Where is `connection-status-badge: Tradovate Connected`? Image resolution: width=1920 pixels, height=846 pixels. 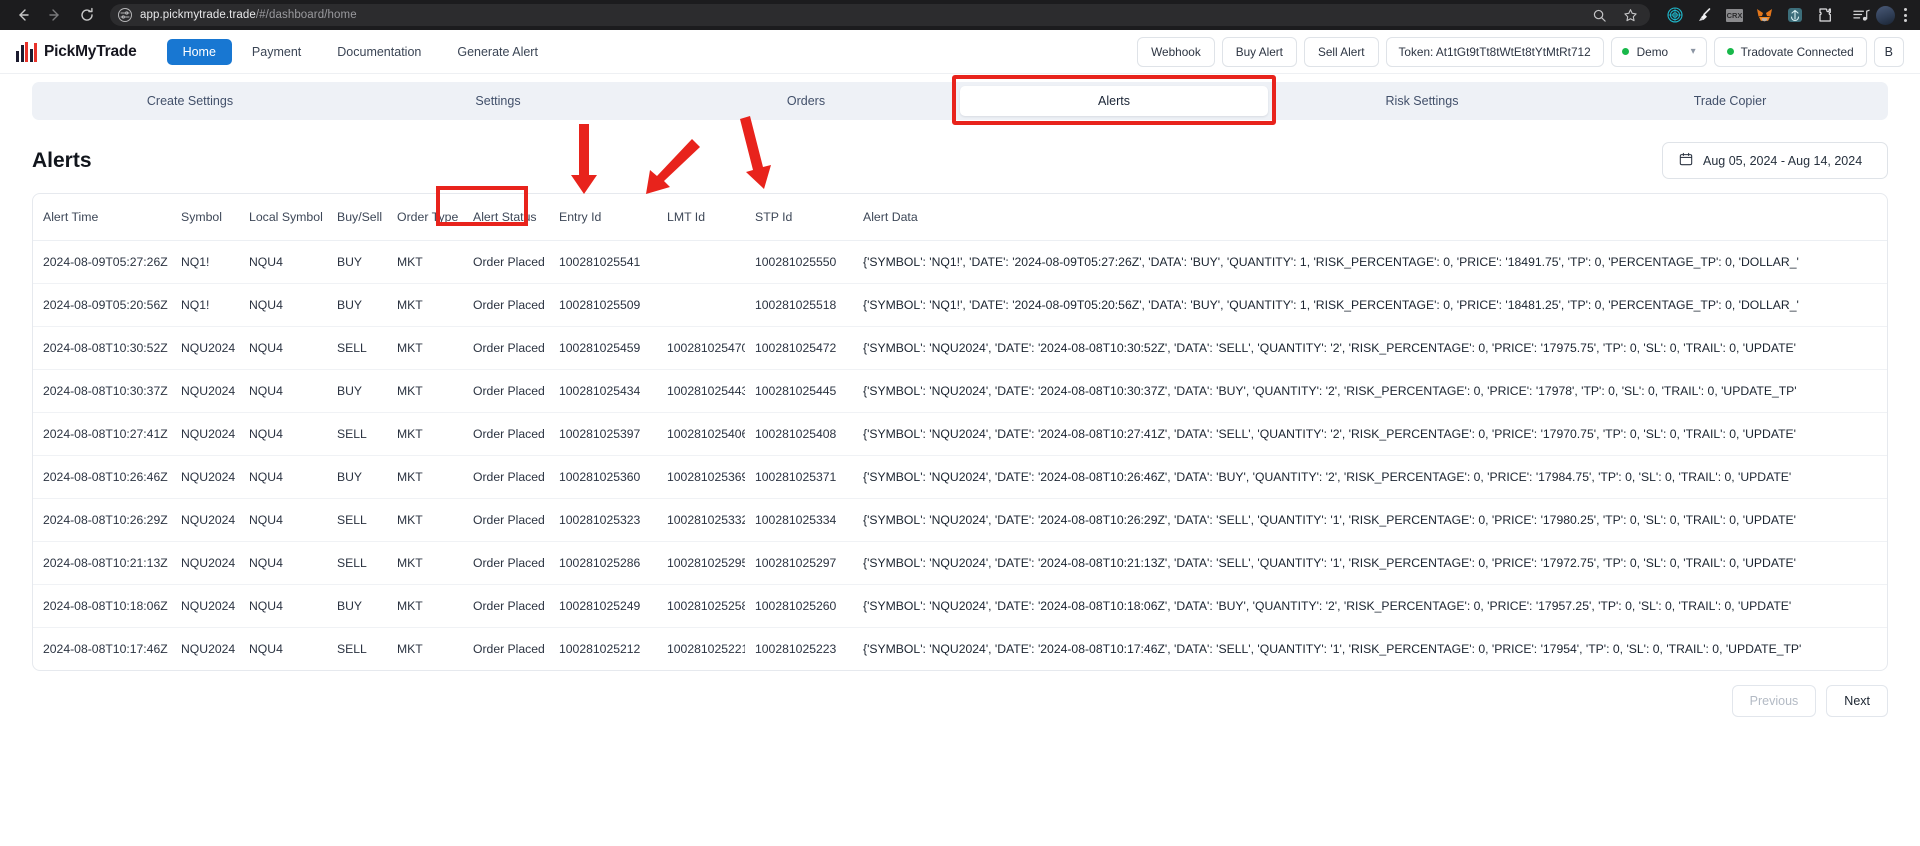 connection-status-badge: Tradovate Connected is located at coordinates (1790, 51).